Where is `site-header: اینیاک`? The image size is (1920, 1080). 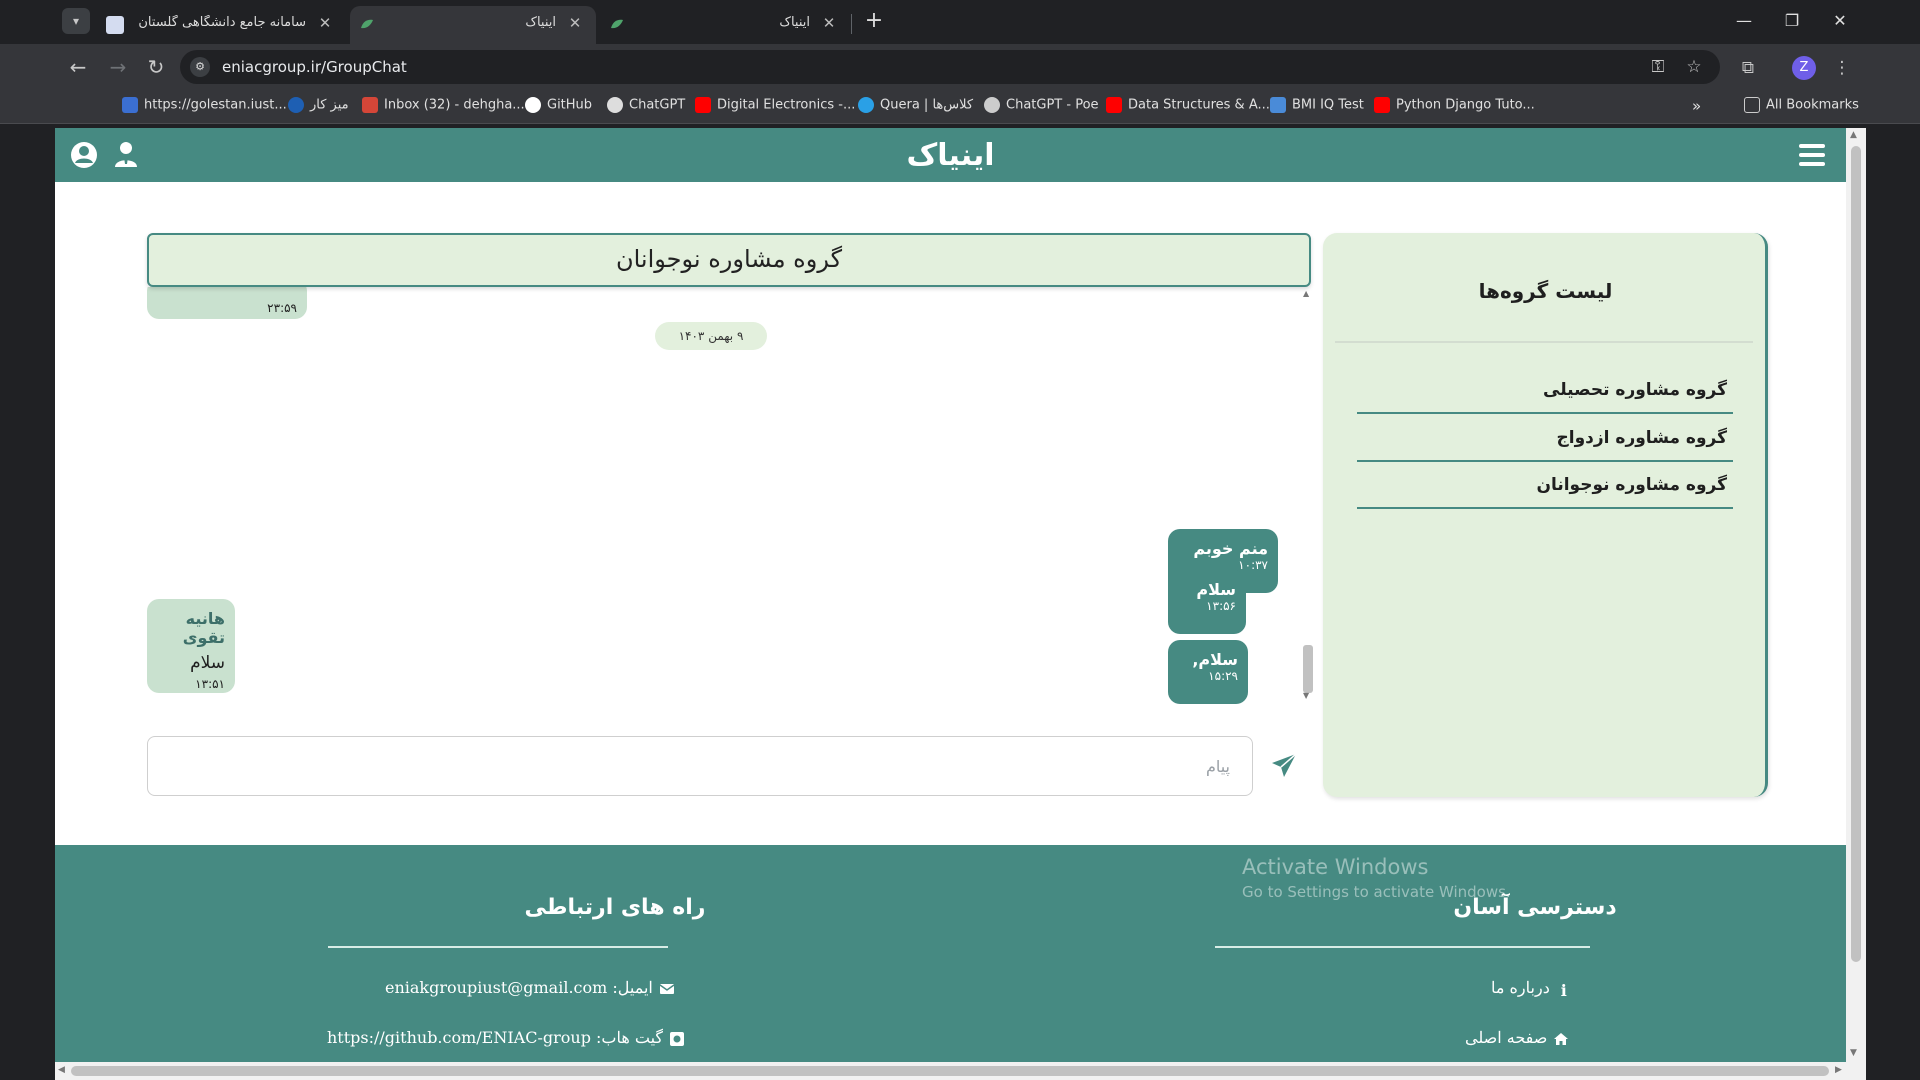
site-header: اینیاک is located at coordinates (950, 155).